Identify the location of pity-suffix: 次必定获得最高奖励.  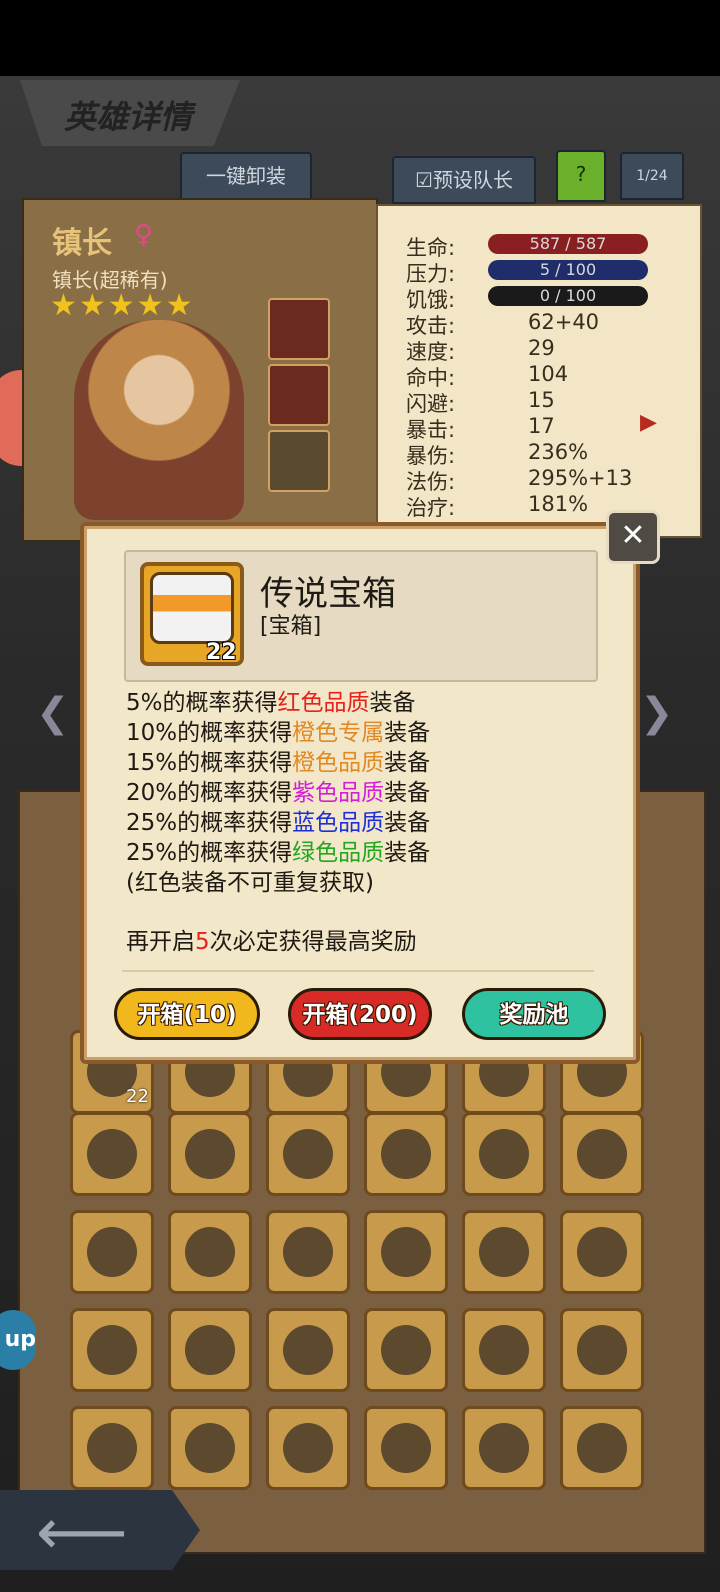
(313, 942).